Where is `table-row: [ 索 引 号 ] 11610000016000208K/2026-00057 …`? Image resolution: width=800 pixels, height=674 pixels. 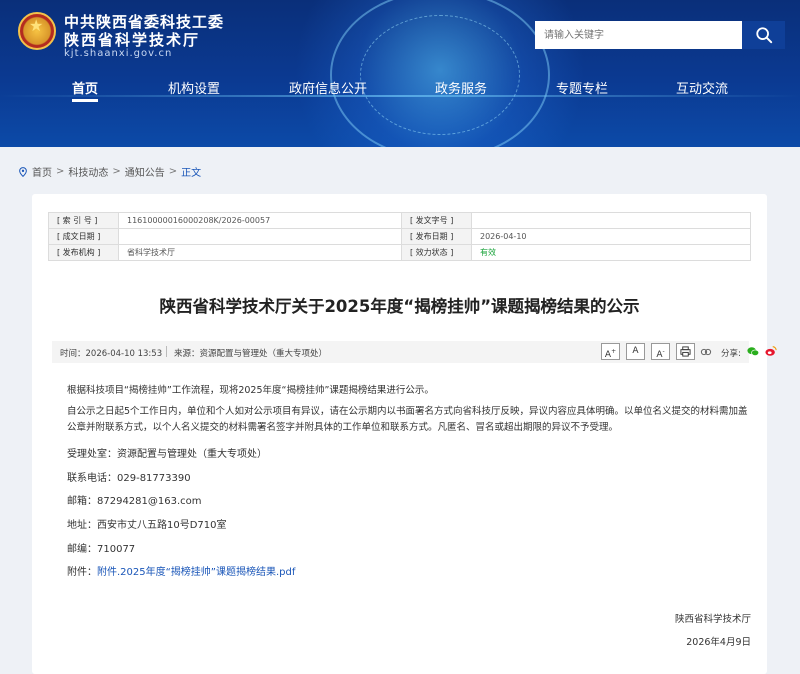
table-row: [ 索 引 号 ] 11610000016000208K/2026-00057 … is located at coordinates (399, 220).